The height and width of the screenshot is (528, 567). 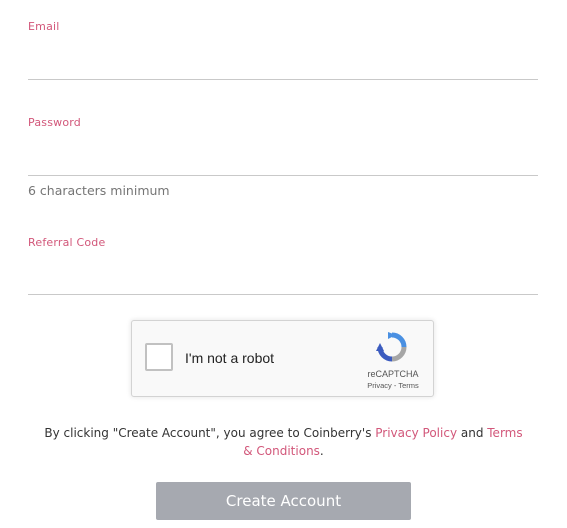 I want to click on recaptcha-checkbox, so click(x=159, y=357).